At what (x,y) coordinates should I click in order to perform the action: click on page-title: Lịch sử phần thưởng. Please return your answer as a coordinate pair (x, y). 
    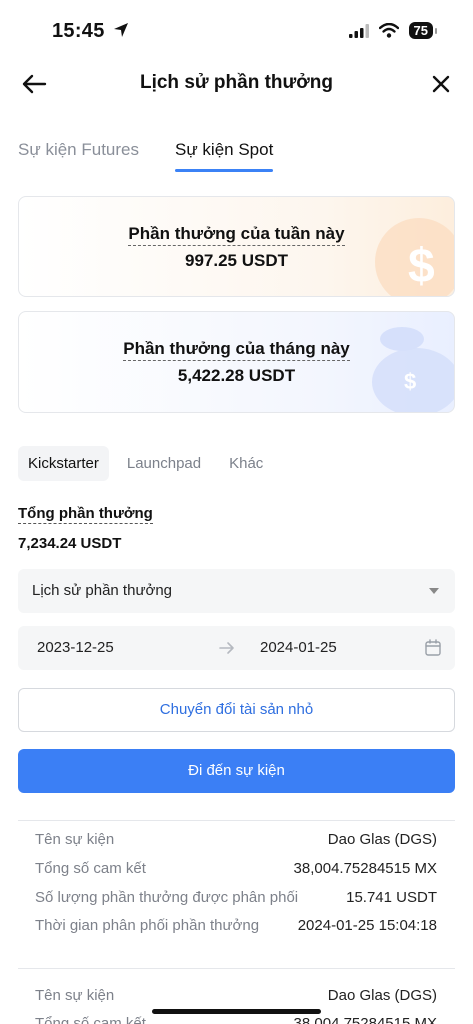
    Looking at the image, I should click on (236, 82).